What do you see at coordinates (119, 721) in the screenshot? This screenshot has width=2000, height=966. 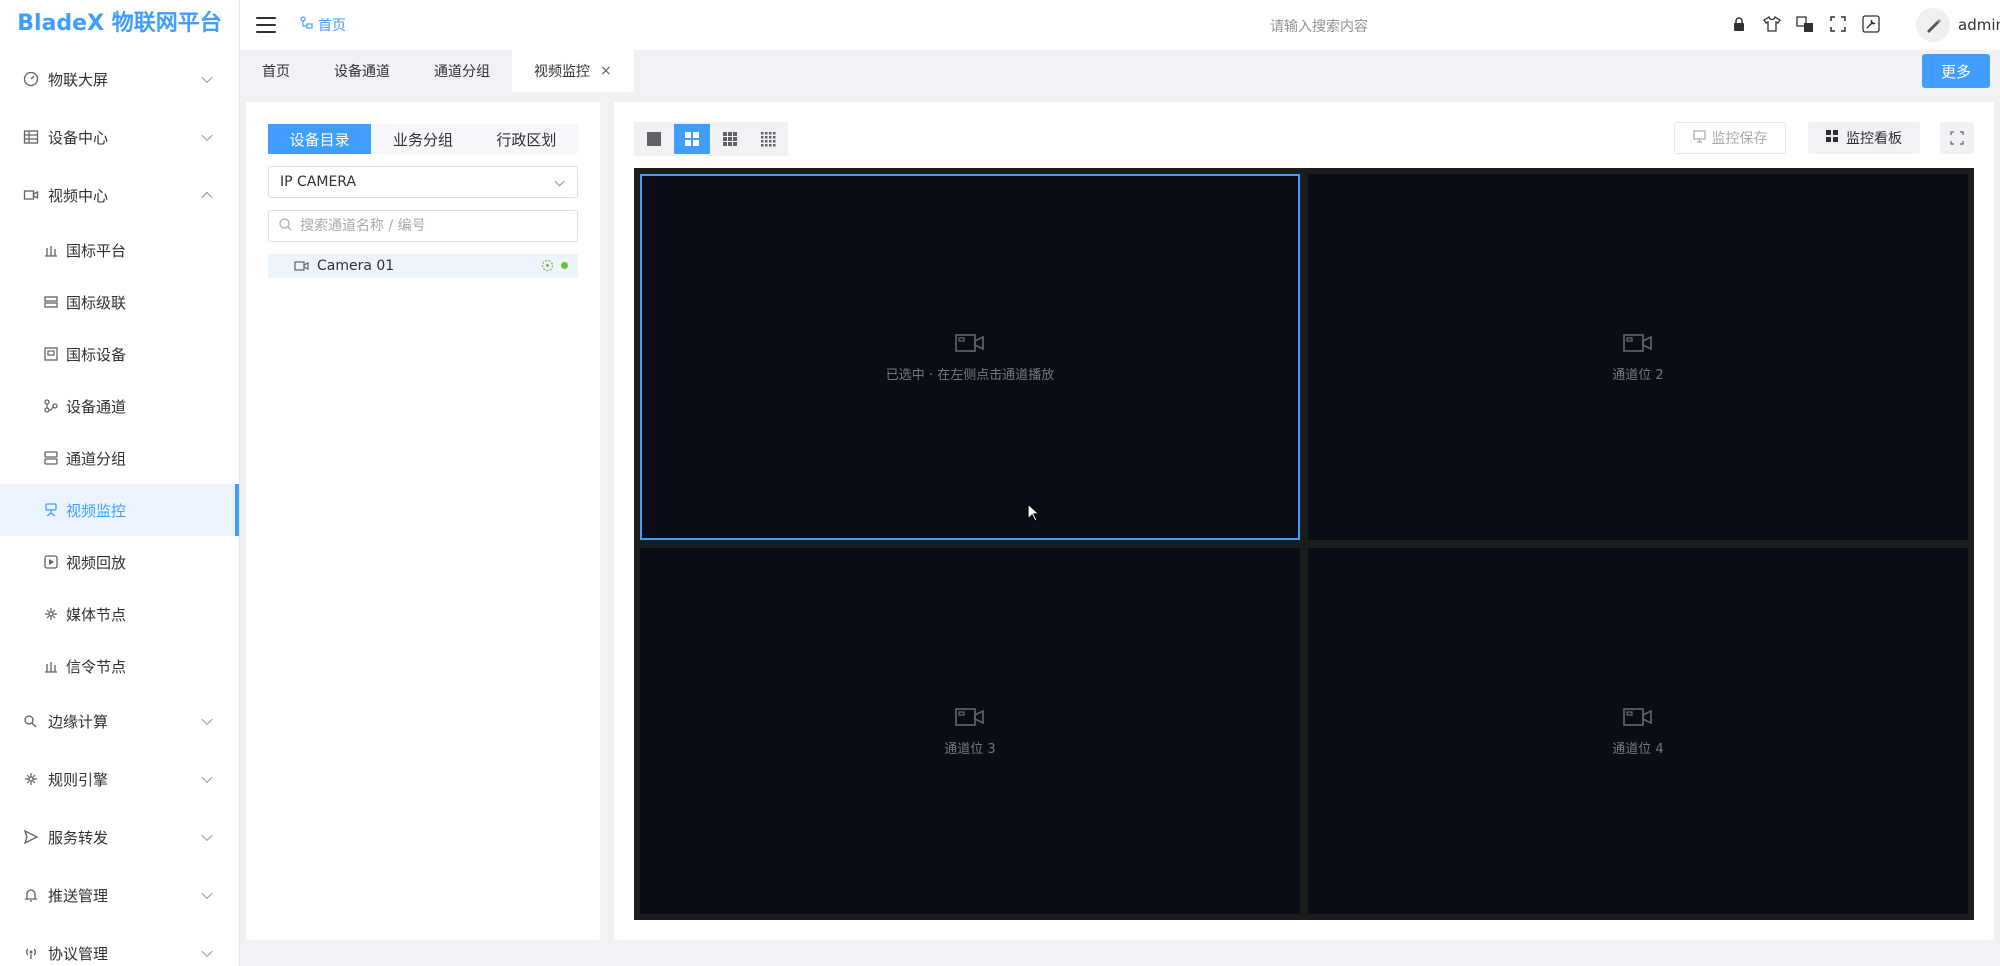 I see `sidebar-item-edge-computing: 边缘计算` at bounding box center [119, 721].